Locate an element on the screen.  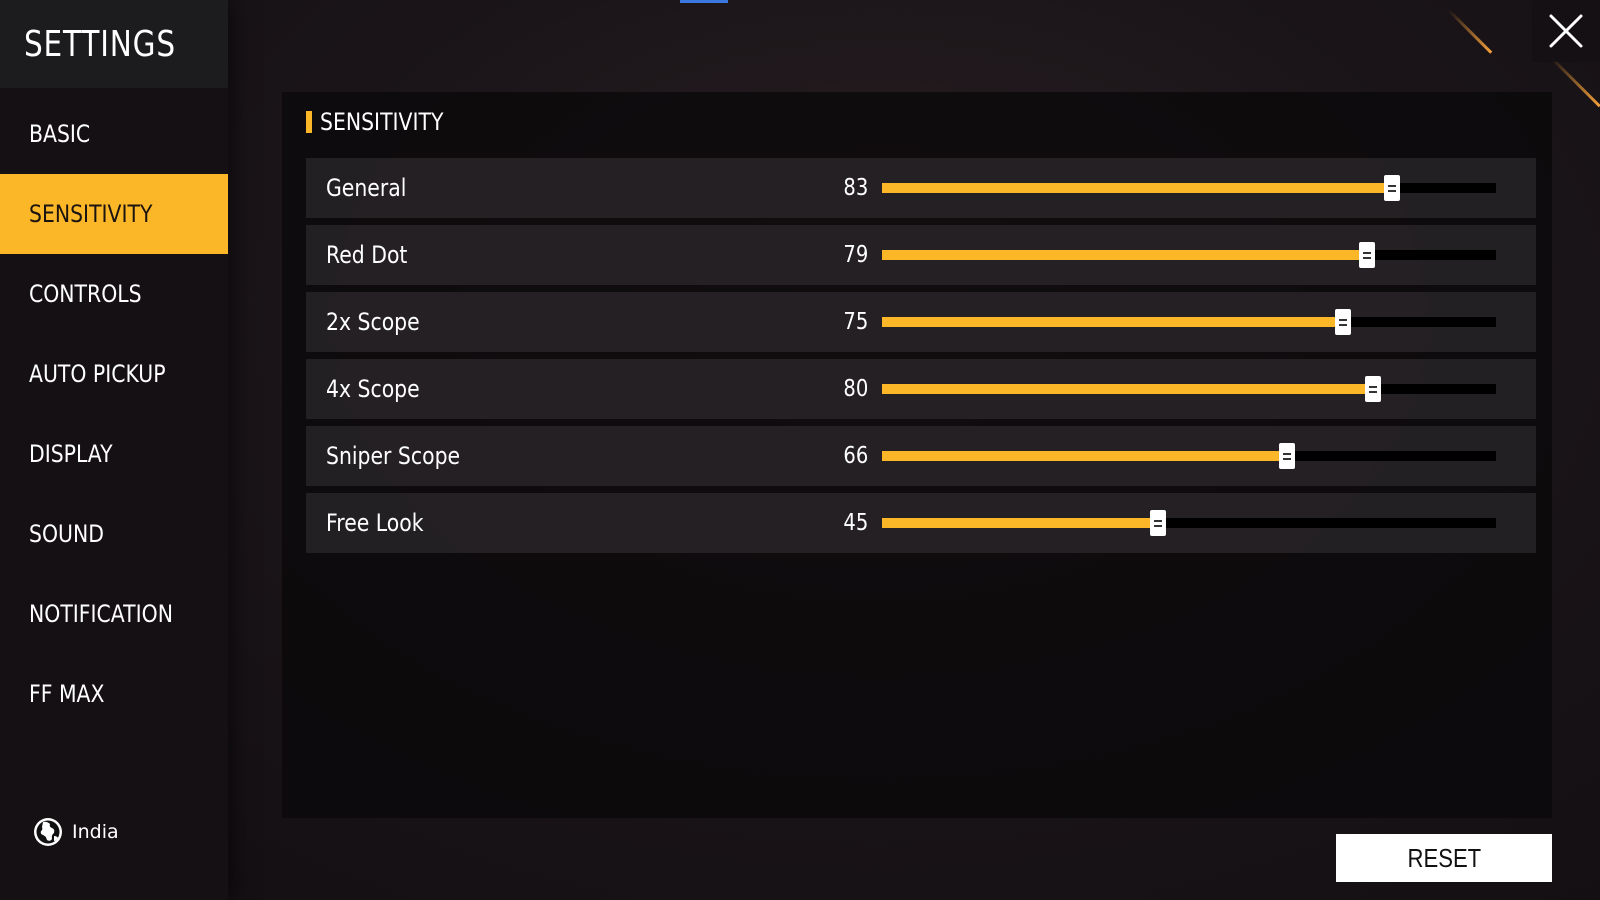
page-title: SETTINGS is located at coordinates (100, 44).